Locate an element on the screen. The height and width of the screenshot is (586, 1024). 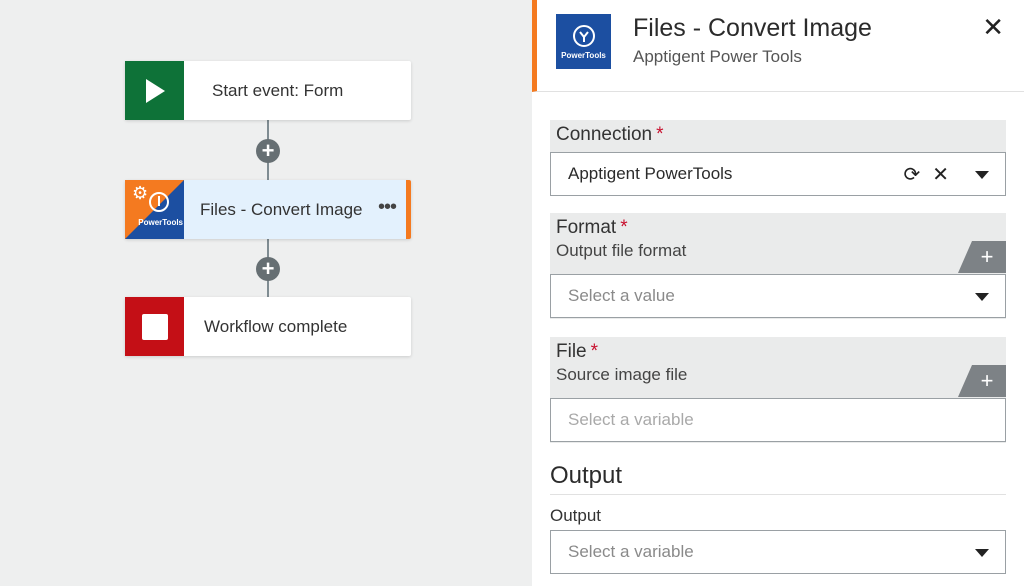
format-select: Select a value is located at coordinates (778, 296).